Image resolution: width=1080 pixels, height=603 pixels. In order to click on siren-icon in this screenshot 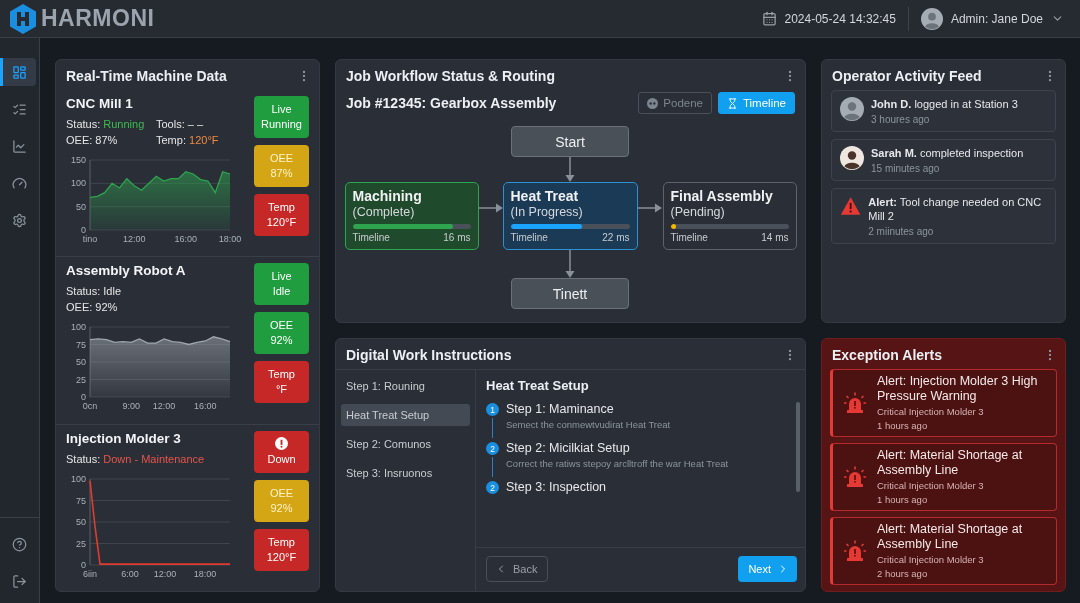, I will do `click(855, 403)`.